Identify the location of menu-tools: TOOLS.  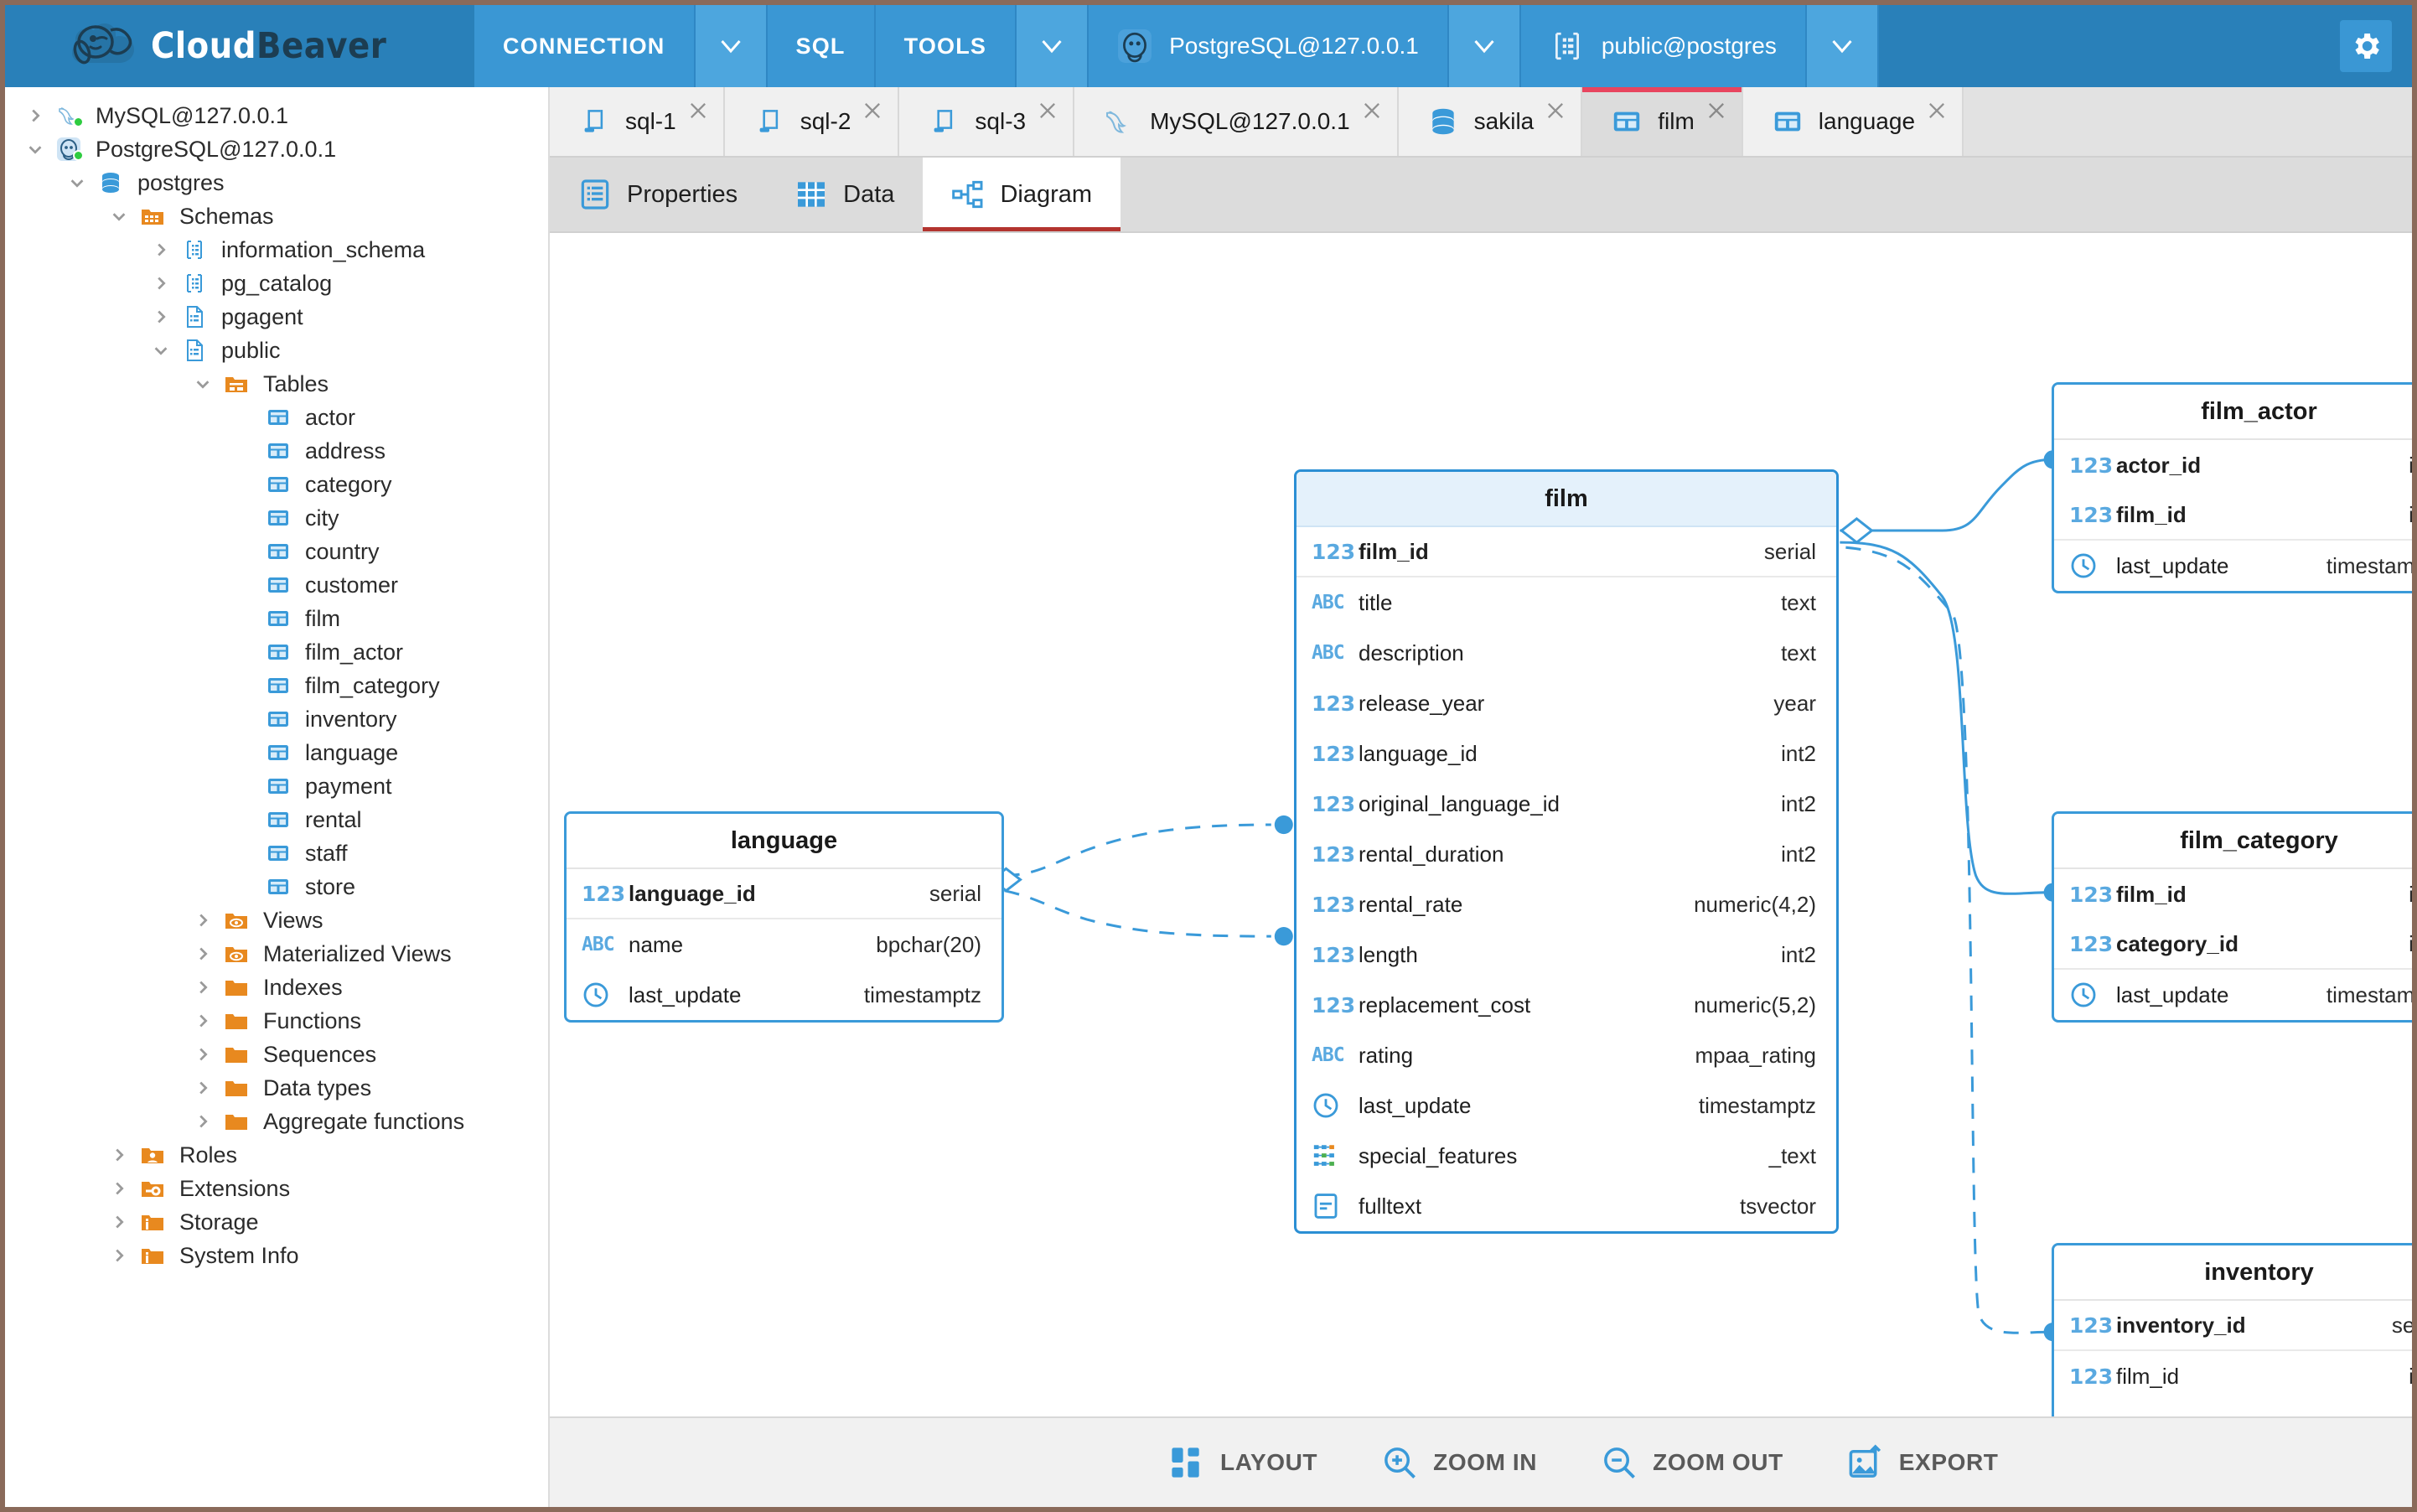
(946, 46).